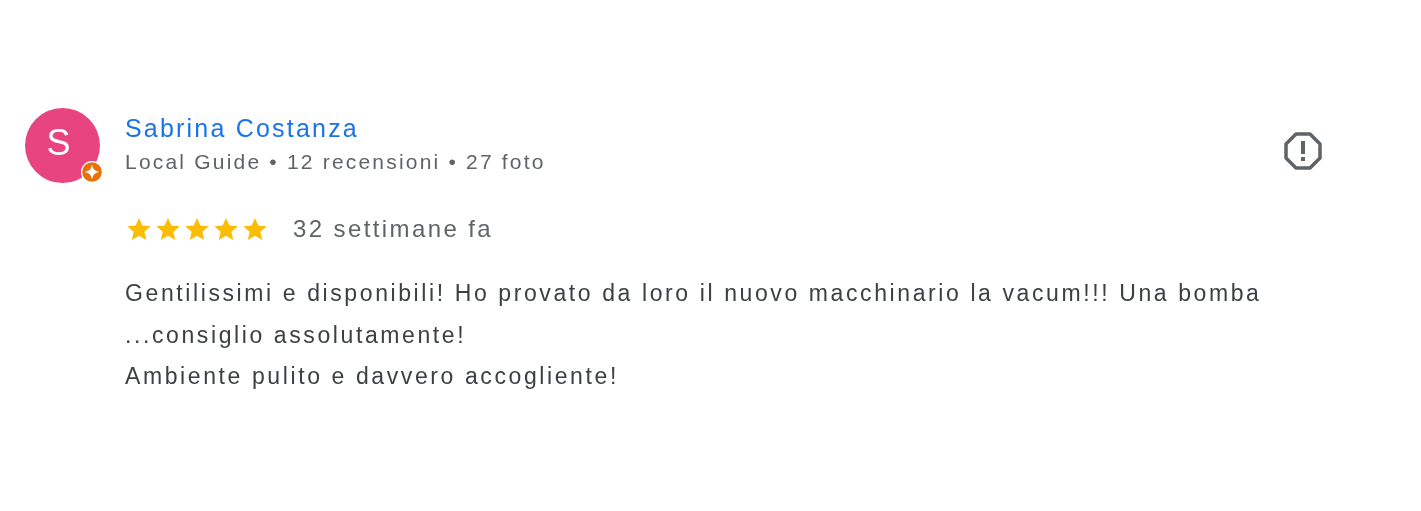  Describe the element at coordinates (58, 142) in the screenshot. I see `avatar-letter: S` at that location.